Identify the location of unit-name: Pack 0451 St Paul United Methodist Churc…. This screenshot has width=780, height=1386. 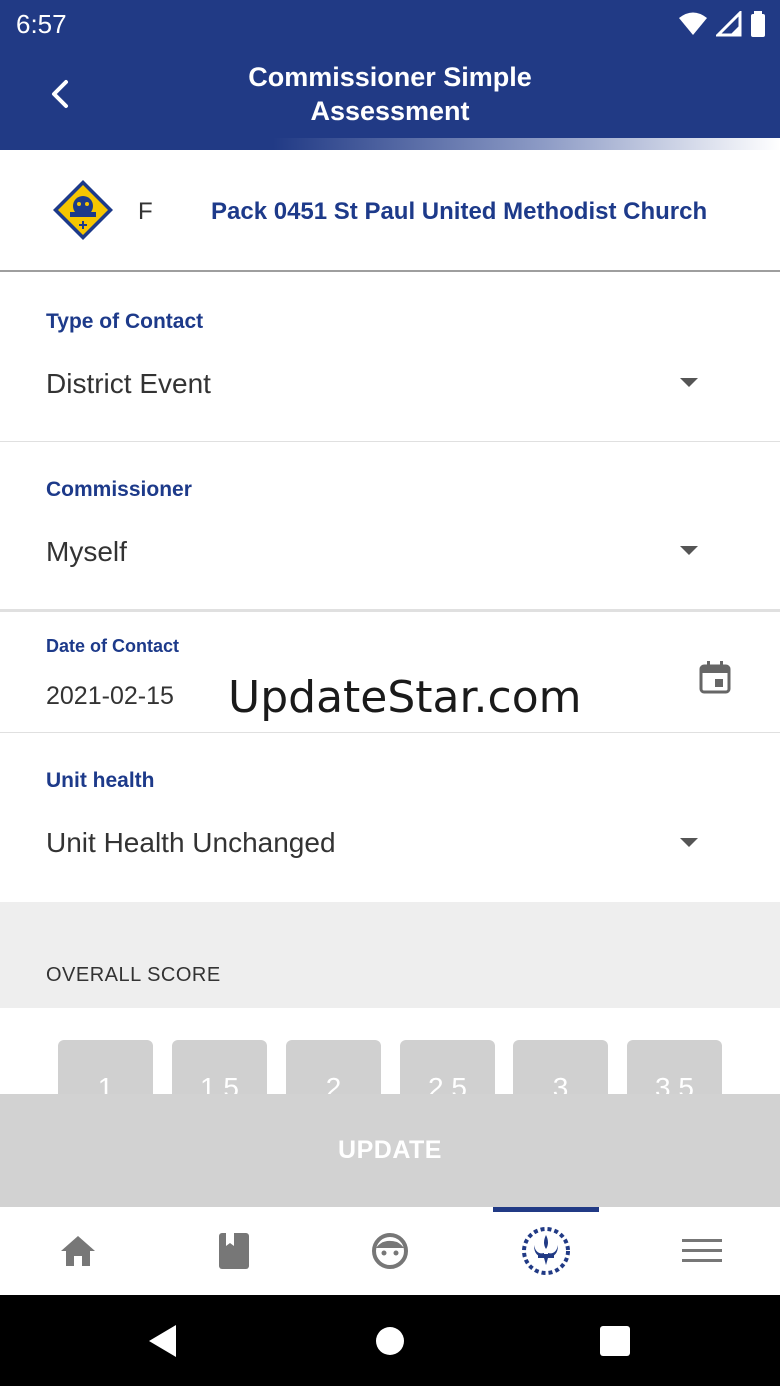
(459, 211).